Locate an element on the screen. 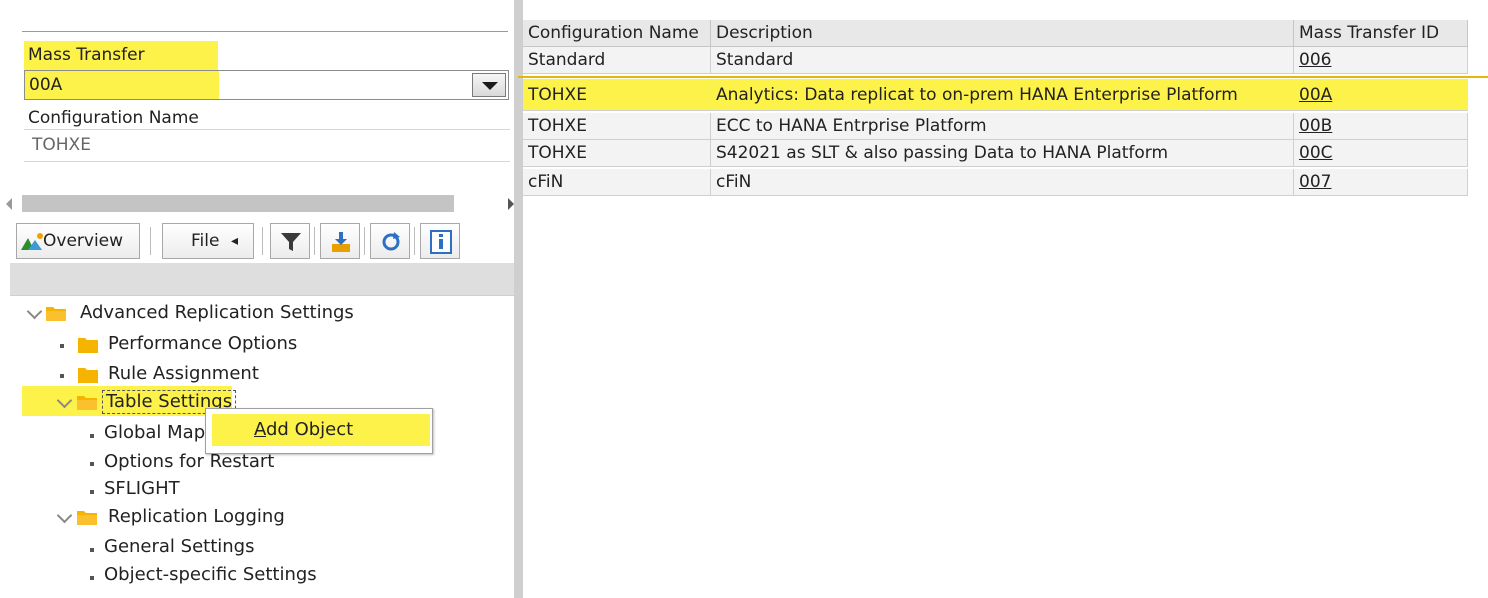 This screenshot has width=1488, height=598. mass-transfer-label: Mass Transfer is located at coordinates (121, 55).